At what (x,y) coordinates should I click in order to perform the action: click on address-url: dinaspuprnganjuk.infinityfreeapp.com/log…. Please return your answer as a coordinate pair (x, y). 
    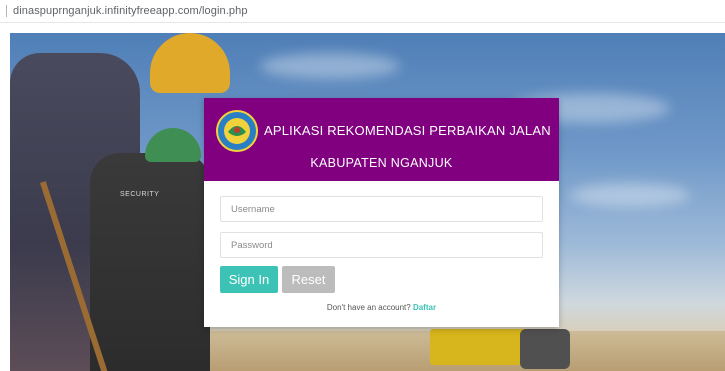
    Looking at the image, I should click on (130, 11).